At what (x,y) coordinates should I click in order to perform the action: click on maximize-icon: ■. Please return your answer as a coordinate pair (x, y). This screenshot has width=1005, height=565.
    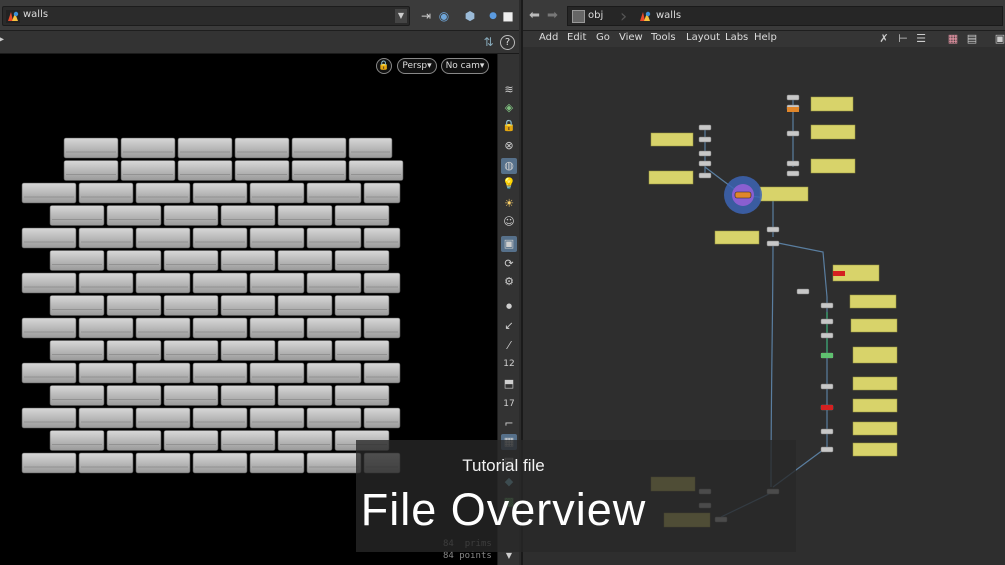
    Looking at the image, I should click on (508, 16).